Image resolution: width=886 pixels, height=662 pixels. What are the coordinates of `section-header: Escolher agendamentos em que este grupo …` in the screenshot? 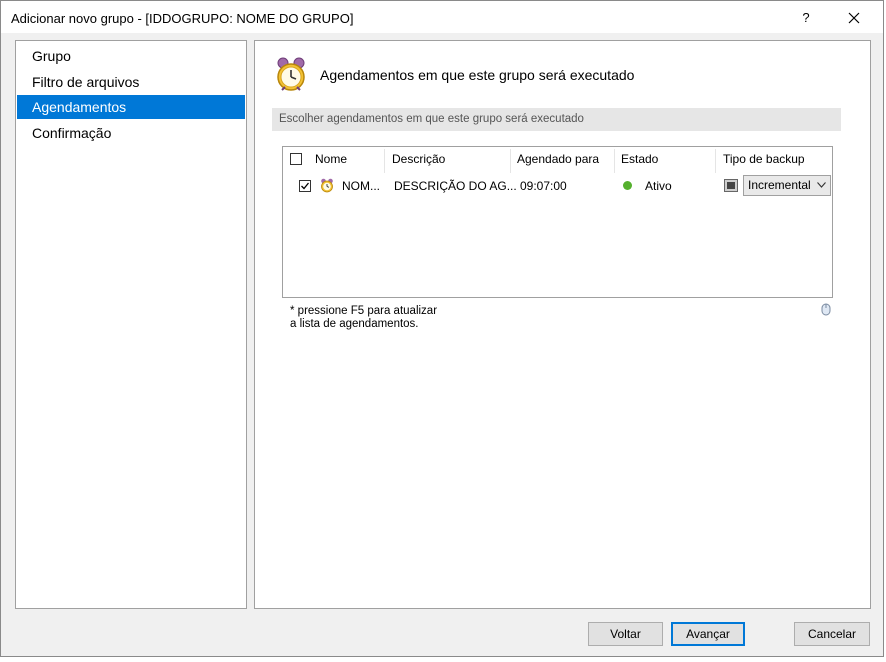 It's located at (556, 119).